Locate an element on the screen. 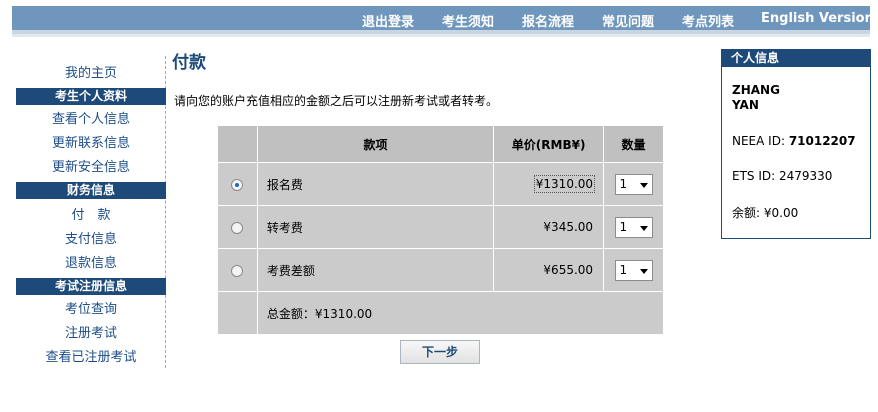 This screenshot has width=878, height=412. header-quantity: 数量 is located at coordinates (633, 144).